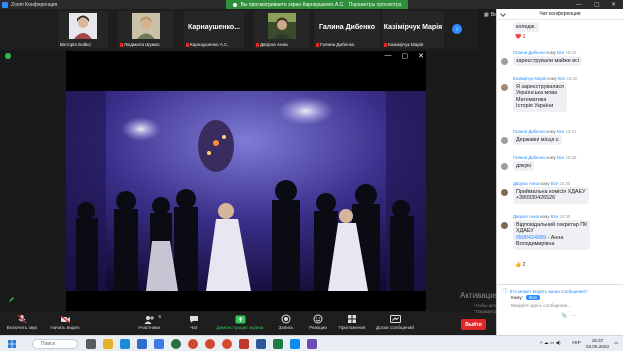 The width and height of the screenshot is (623, 351). What do you see at coordinates (385, 44) in the screenshot?
I see `muted-mic-icon` at bounding box center [385, 44].